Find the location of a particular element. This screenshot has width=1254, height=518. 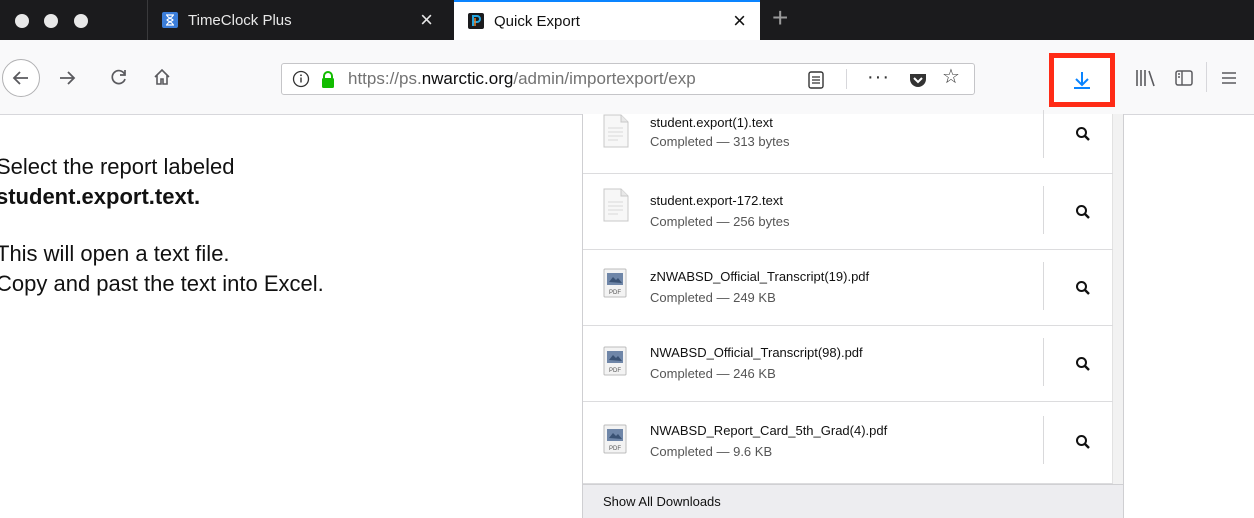

download-filename: student.export(1).text is located at coordinates (711, 122).